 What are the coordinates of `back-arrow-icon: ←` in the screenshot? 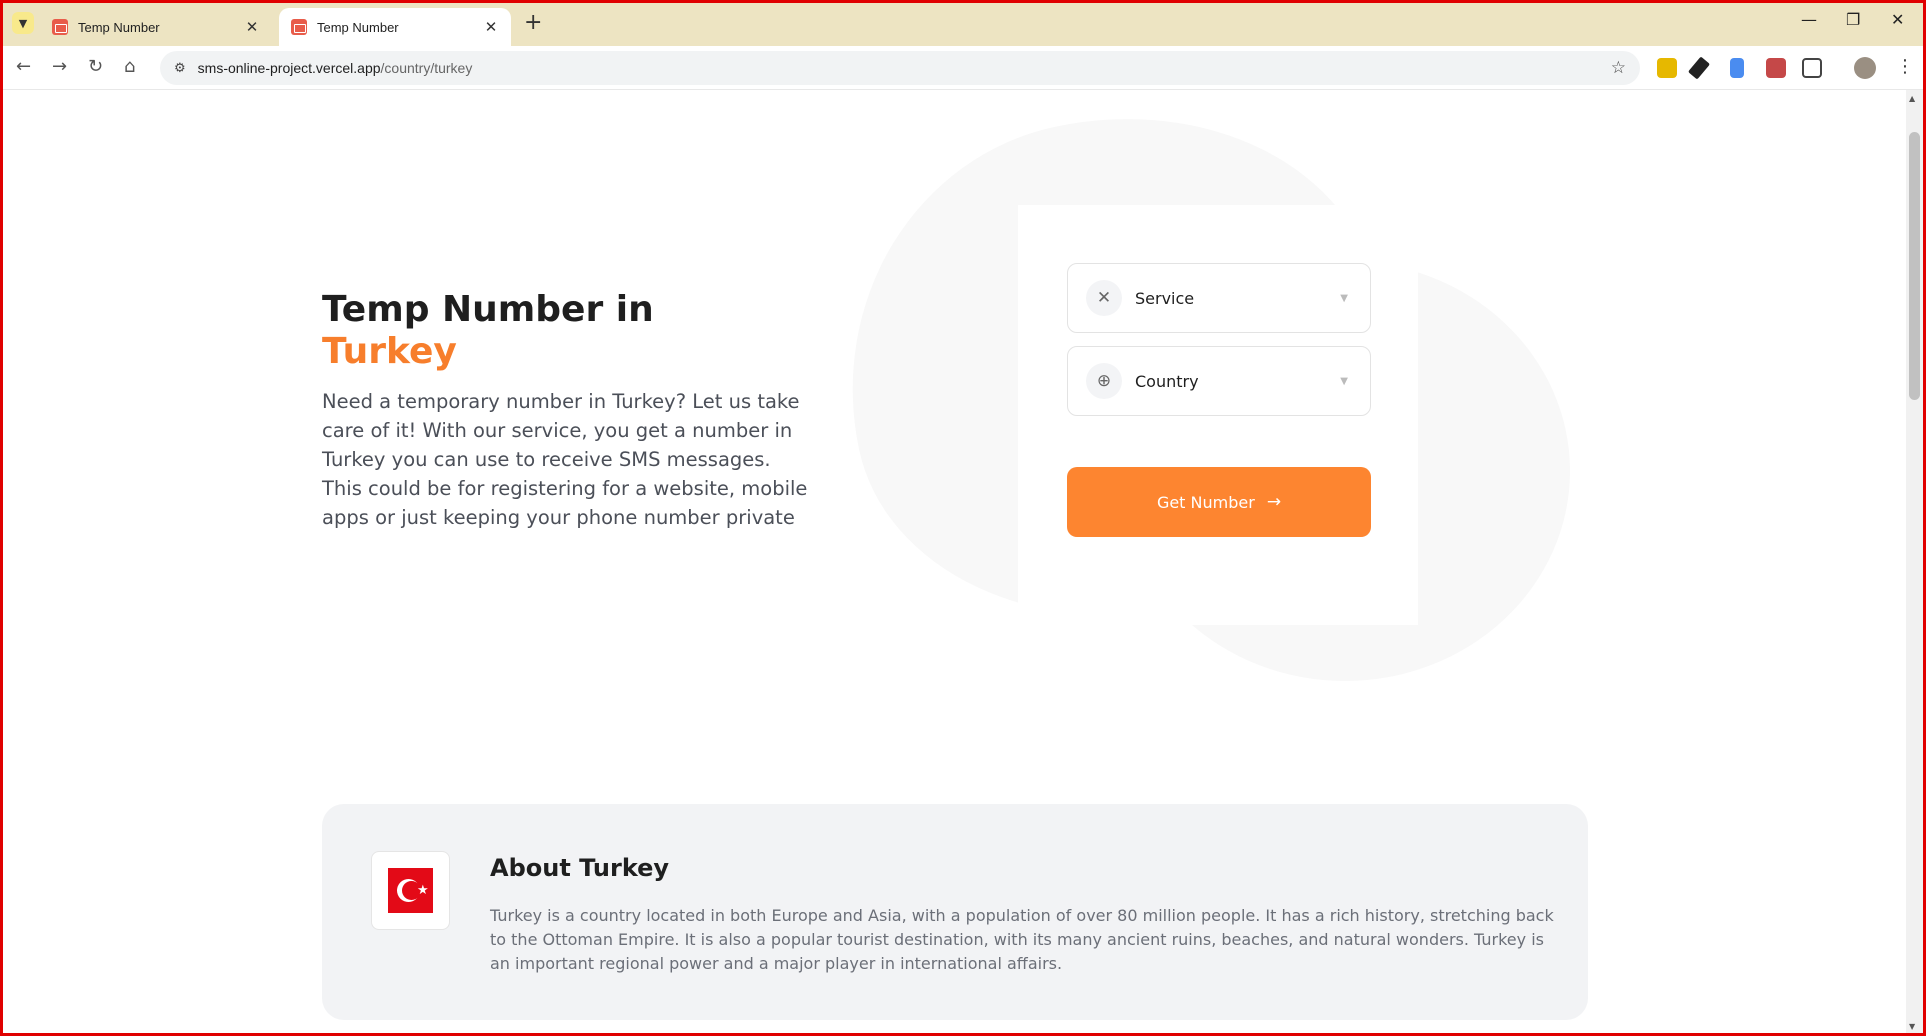 It's located at (23, 66).